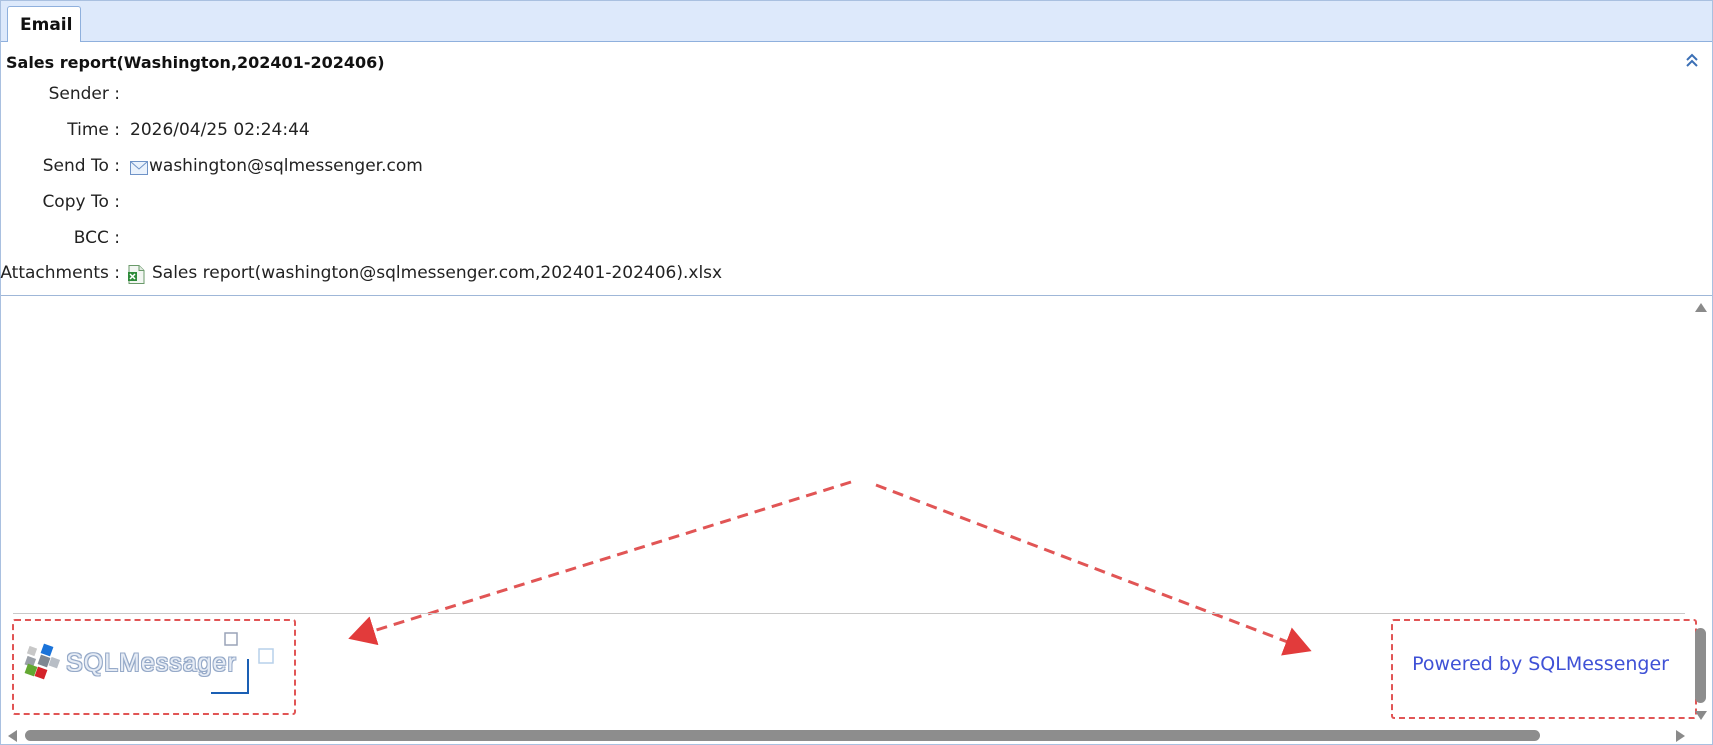 This screenshot has width=1713, height=745. I want to click on vertical-scroll-thumb, so click(1700, 665).